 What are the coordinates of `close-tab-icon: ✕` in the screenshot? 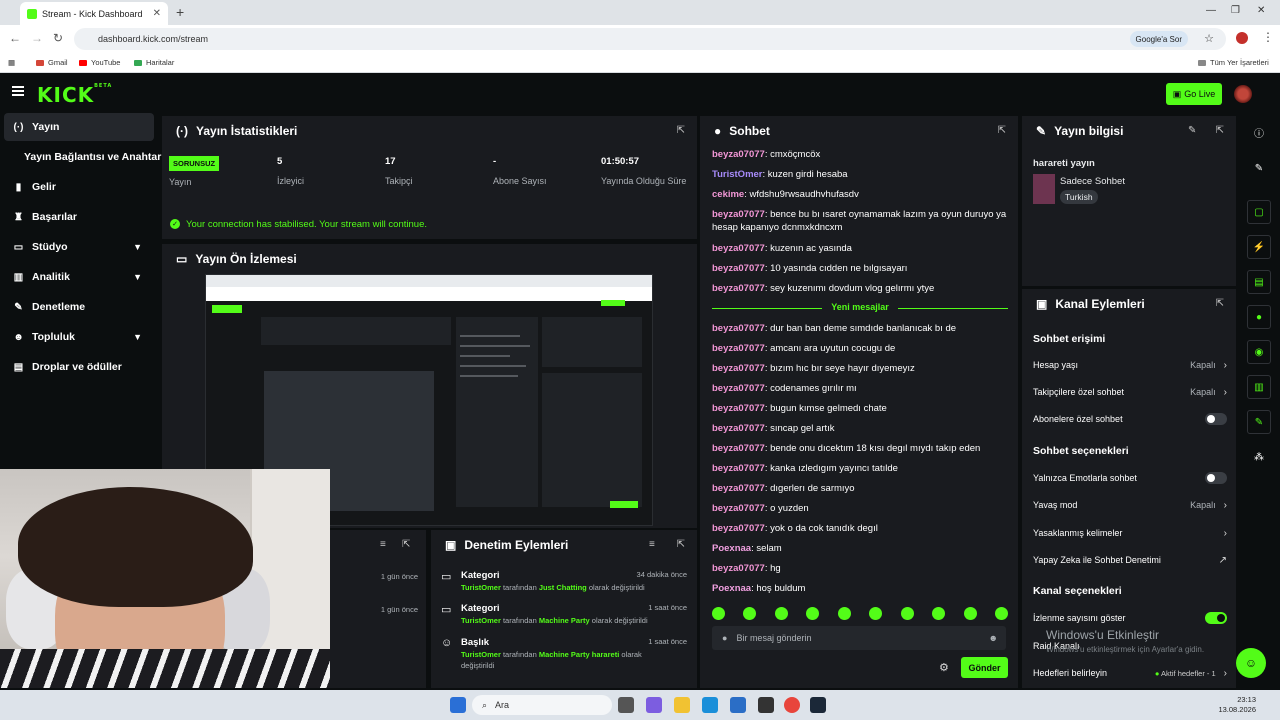 It's located at (157, 13).